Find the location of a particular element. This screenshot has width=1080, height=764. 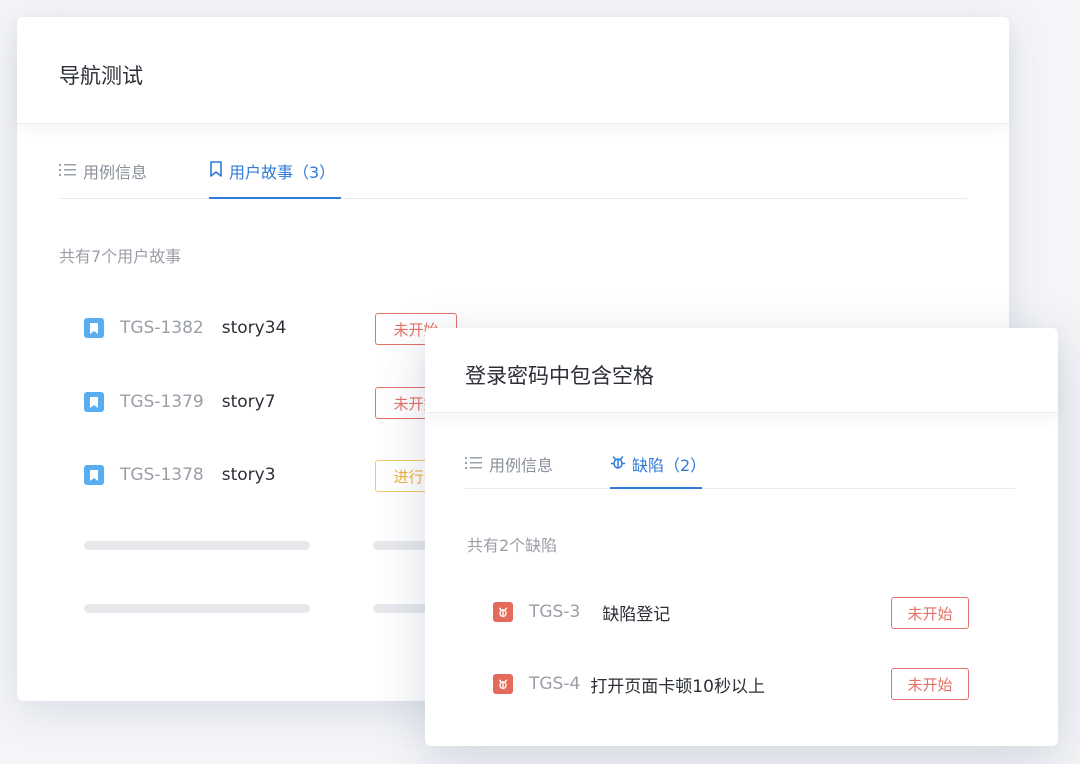

defect-name: 打开页面卡顿10秒以上 is located at coordinates (677, 686).